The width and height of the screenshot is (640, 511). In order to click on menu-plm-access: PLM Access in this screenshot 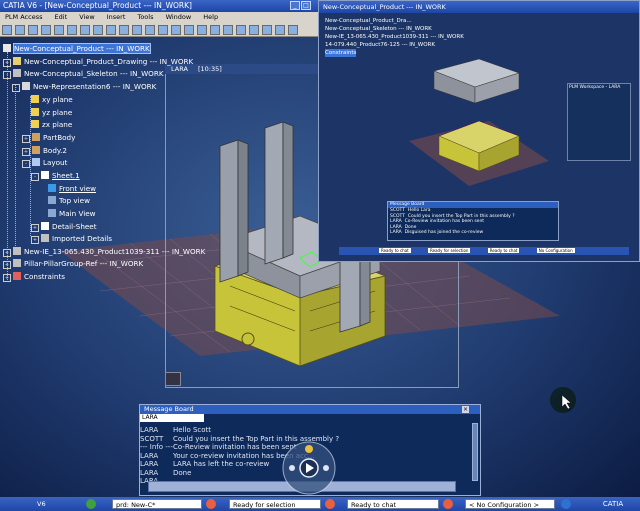, I will do `click(23, 17)`.